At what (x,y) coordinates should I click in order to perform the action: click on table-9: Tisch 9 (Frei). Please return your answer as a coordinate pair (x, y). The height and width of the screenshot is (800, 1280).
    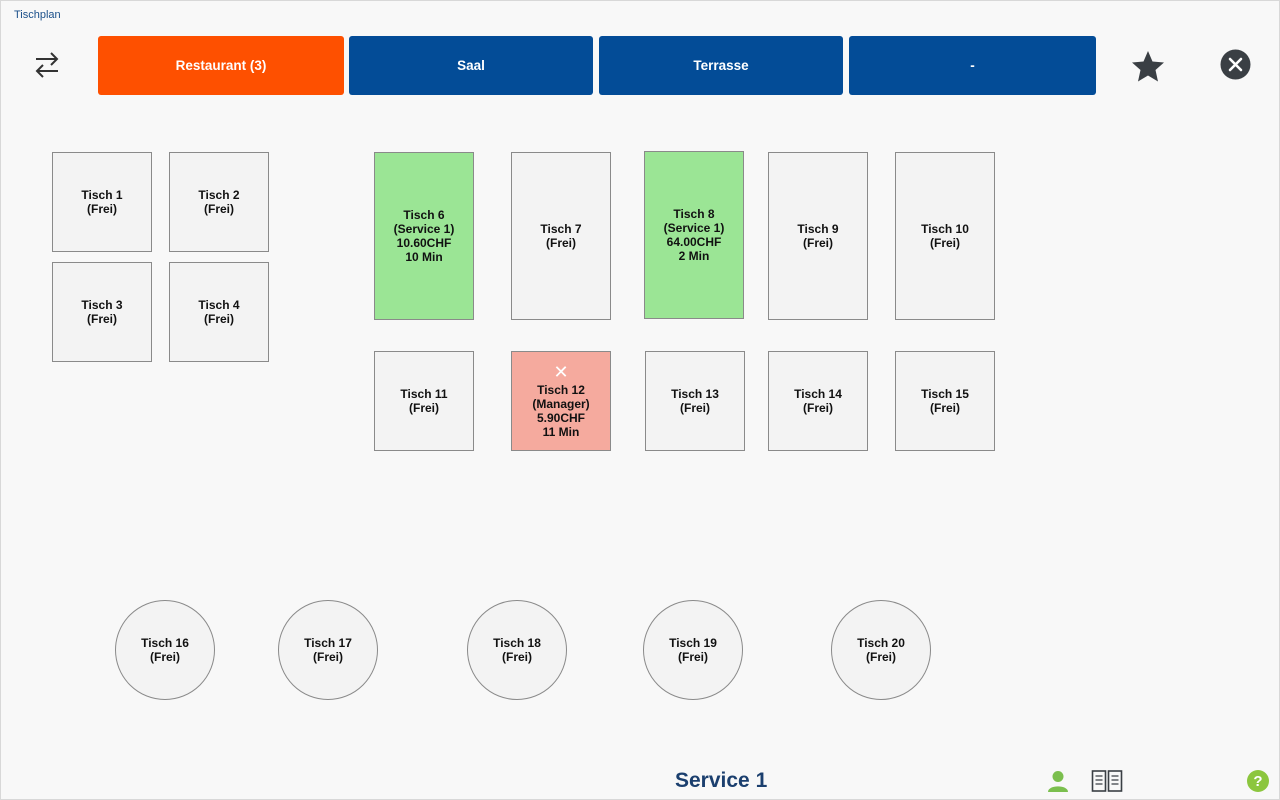
    Looking at the image, I should click on (818, 236).